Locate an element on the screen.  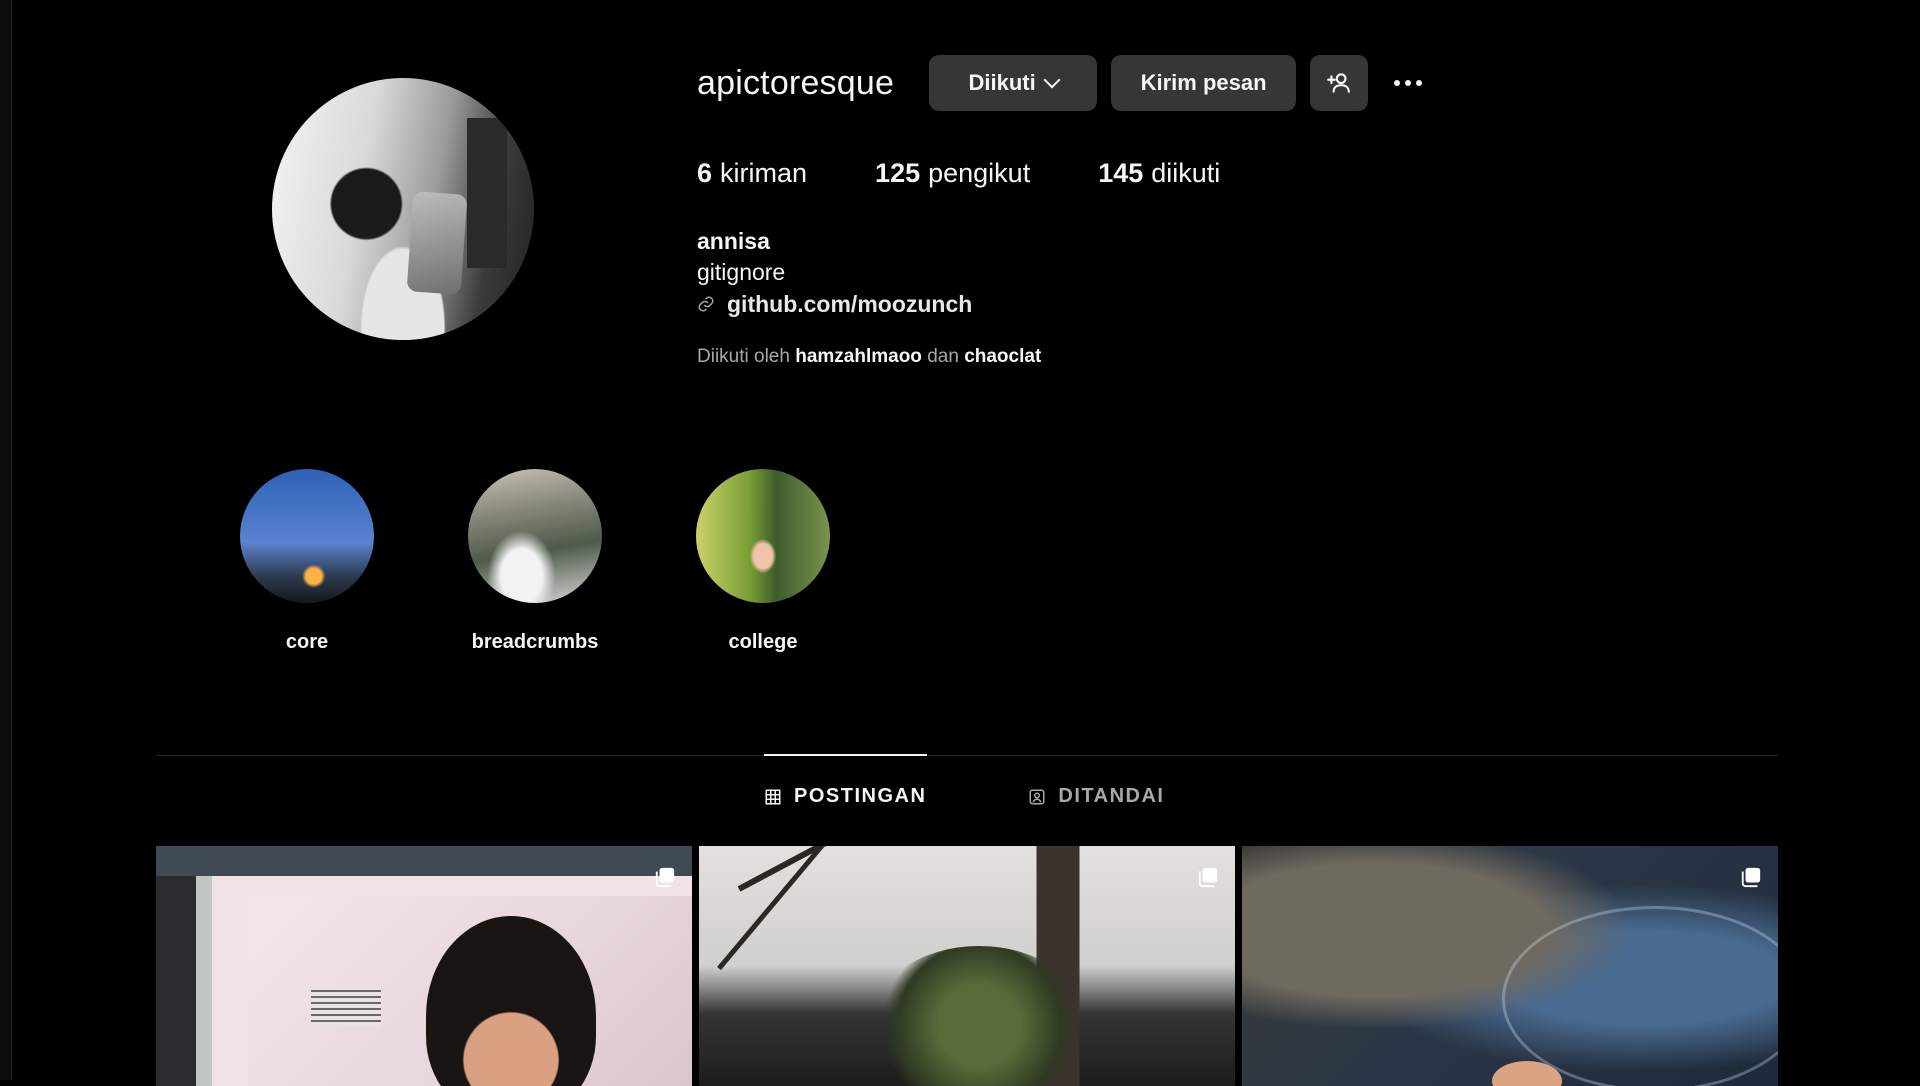
following-stat: 145 diikuti is located at coordinates (1159, 173).